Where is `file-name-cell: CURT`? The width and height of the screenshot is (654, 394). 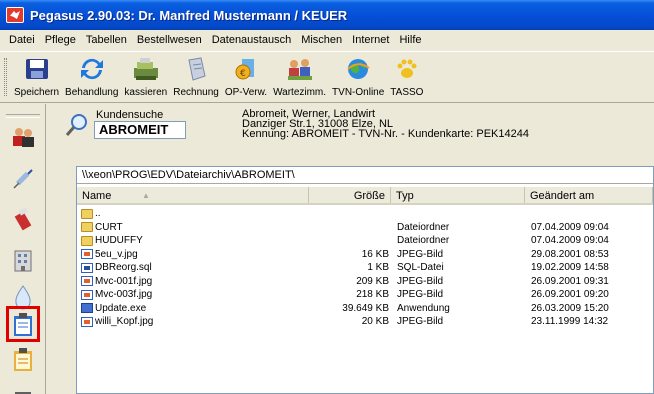
file-name-cell: CURT is located at coordinates (193, 227).